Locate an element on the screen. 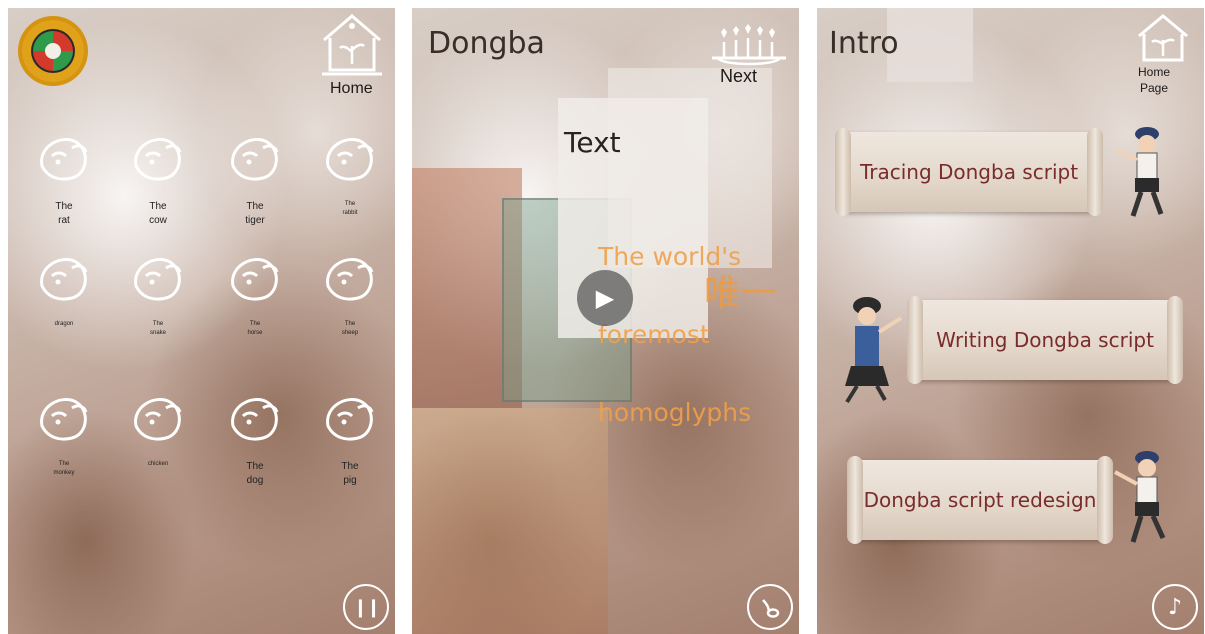  zodiac-item: The rat is located at coordinates (64, 181).